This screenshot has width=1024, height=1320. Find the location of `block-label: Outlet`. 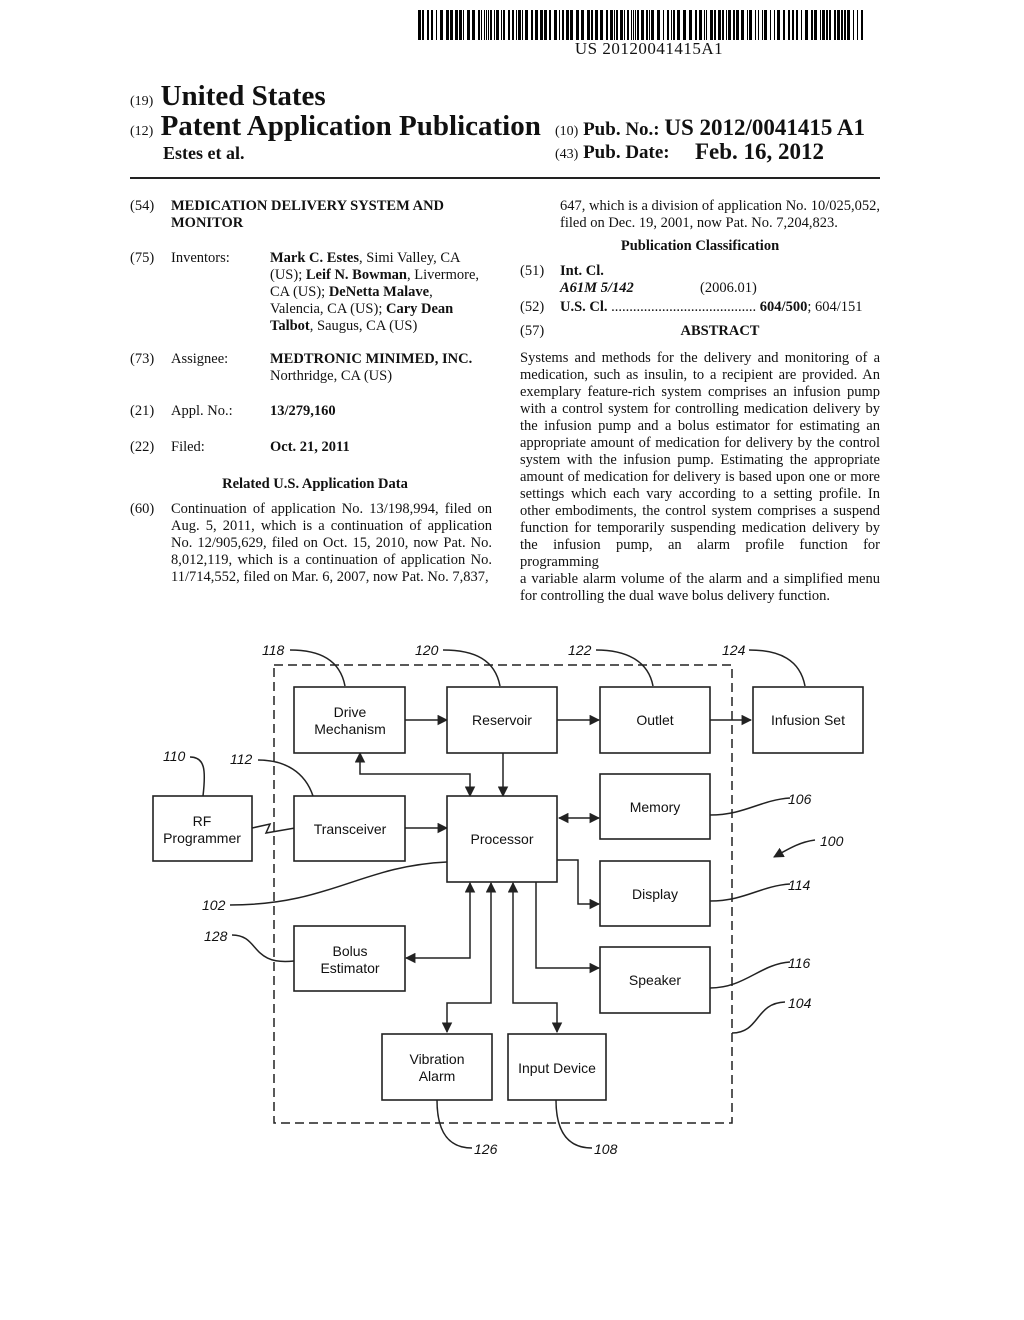

block-label: Outlet is located at coordinates (654, 720).